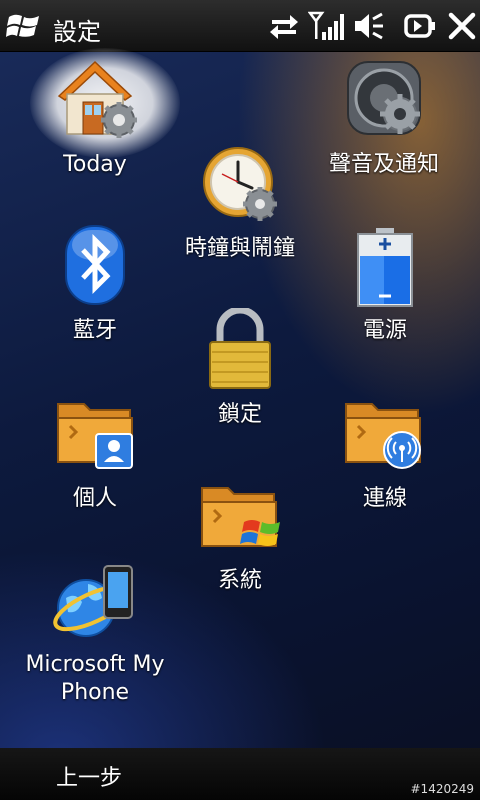 The height and width of the screenshot is (800, 480). What do you see at coordinates (77, 32) in the screenshot?
I see `page-title: 設定` at bounding box center [77, 32].